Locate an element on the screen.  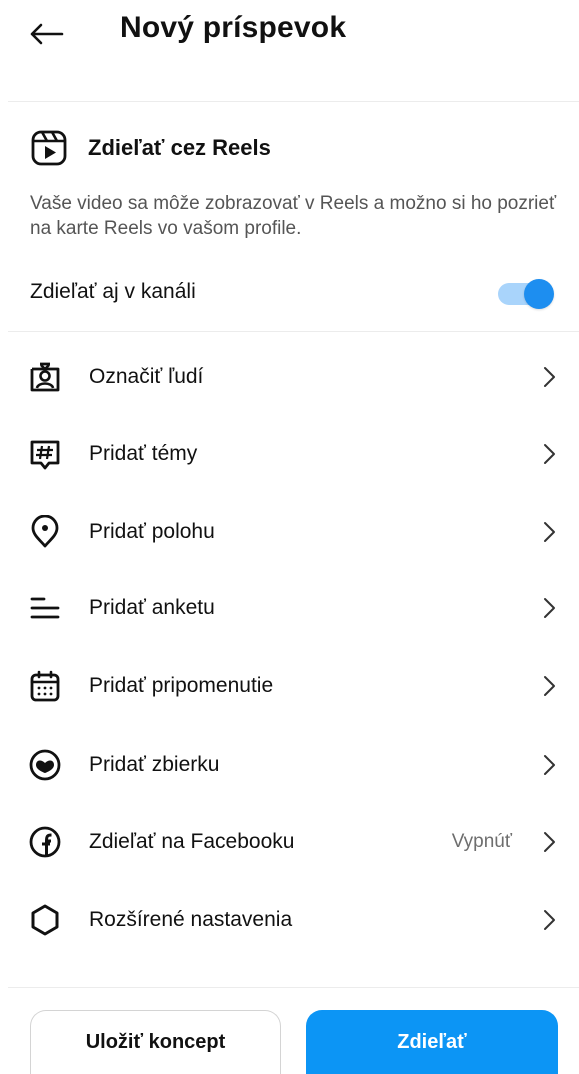
toggle-knob is located at coordinates (539, 294).